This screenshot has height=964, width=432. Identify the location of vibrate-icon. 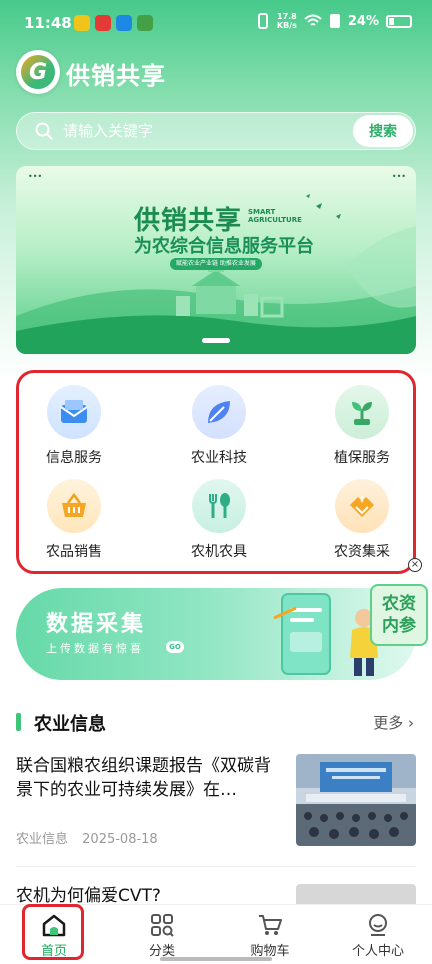
(262, 21).